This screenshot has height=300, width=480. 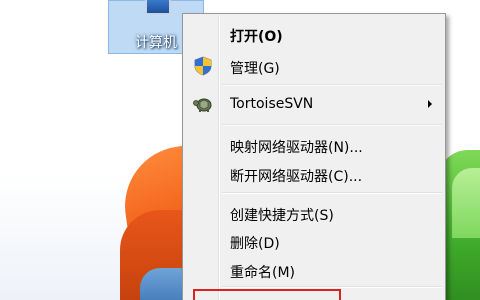 I want to click on menu-item-label: TortoiseSVN, so click(x=272, y=104).